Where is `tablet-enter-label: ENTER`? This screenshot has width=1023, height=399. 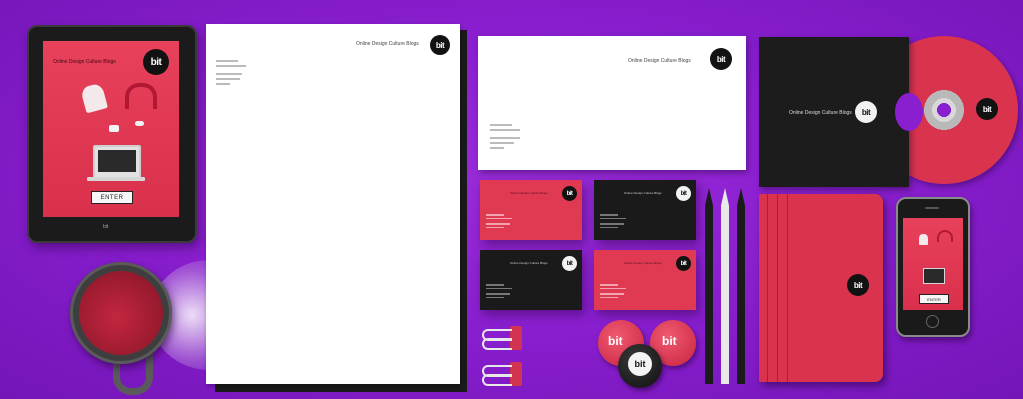 tablet-enter-label: ENTER is located at coordinates (112, 197).